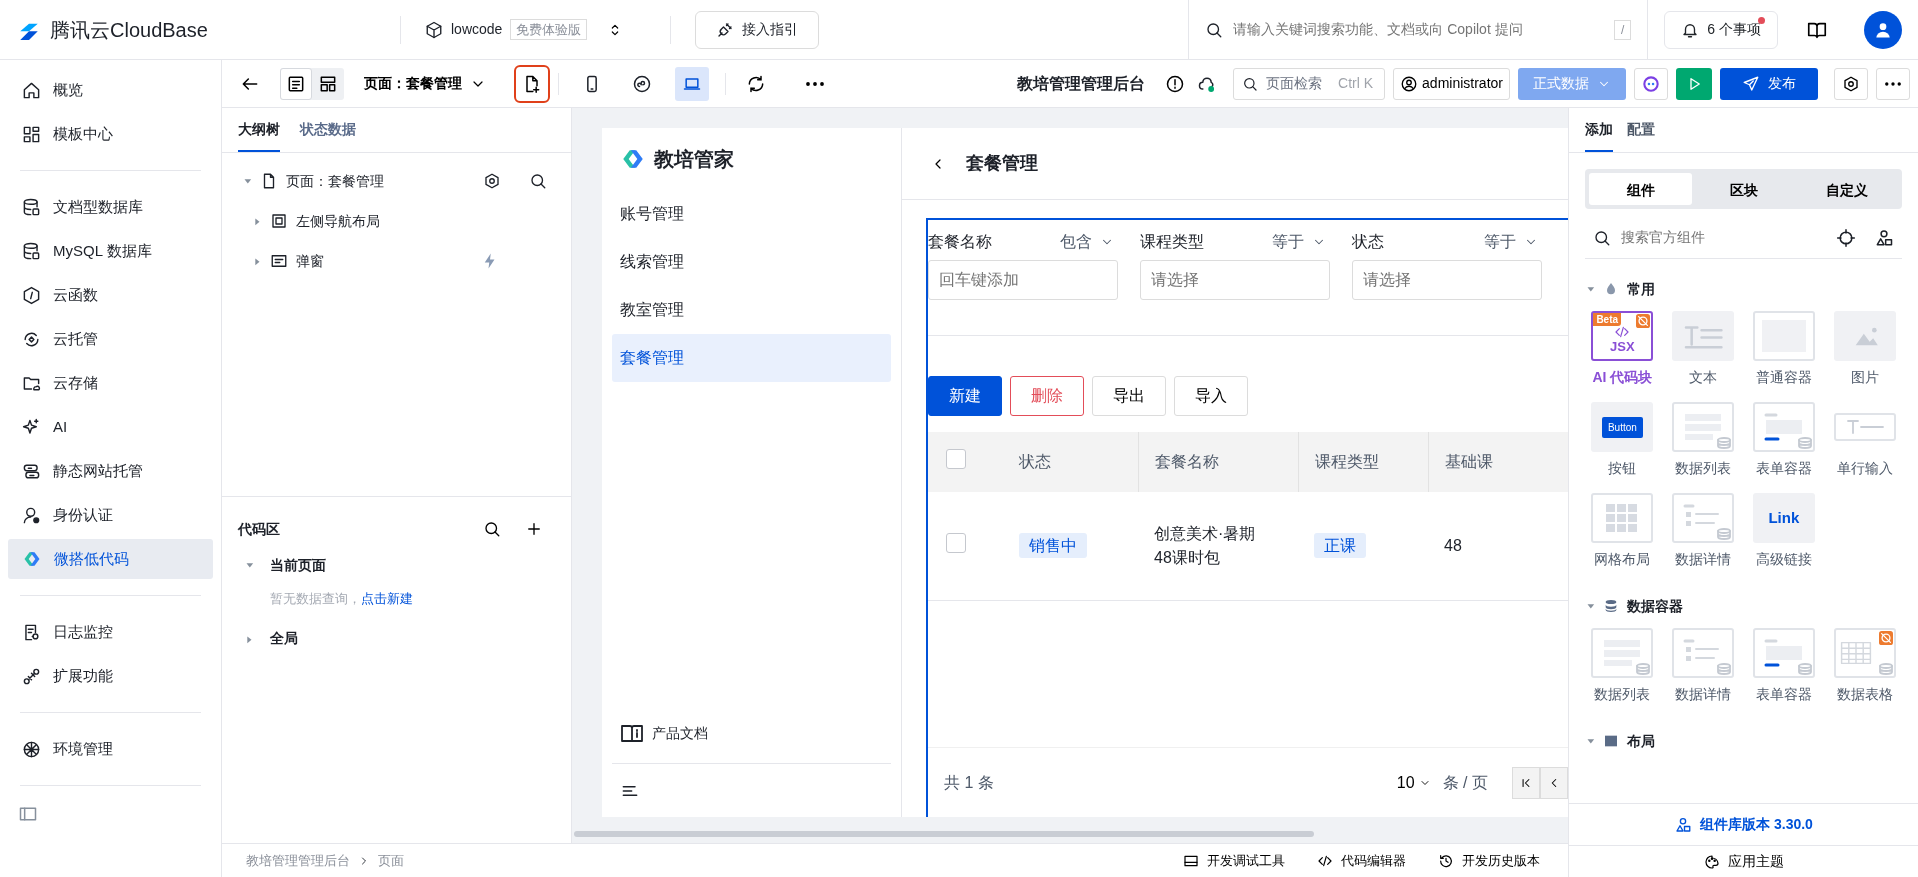  What do you see at coordinates (694, 159) in the screenshot?
I see `app-brand: 教培管家` at bounding box center [694, 159].